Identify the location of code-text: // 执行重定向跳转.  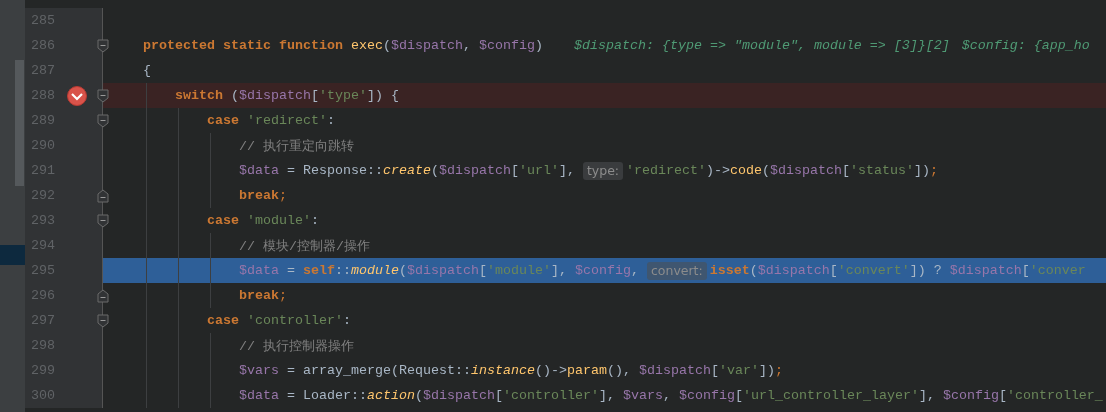
(295, 146).